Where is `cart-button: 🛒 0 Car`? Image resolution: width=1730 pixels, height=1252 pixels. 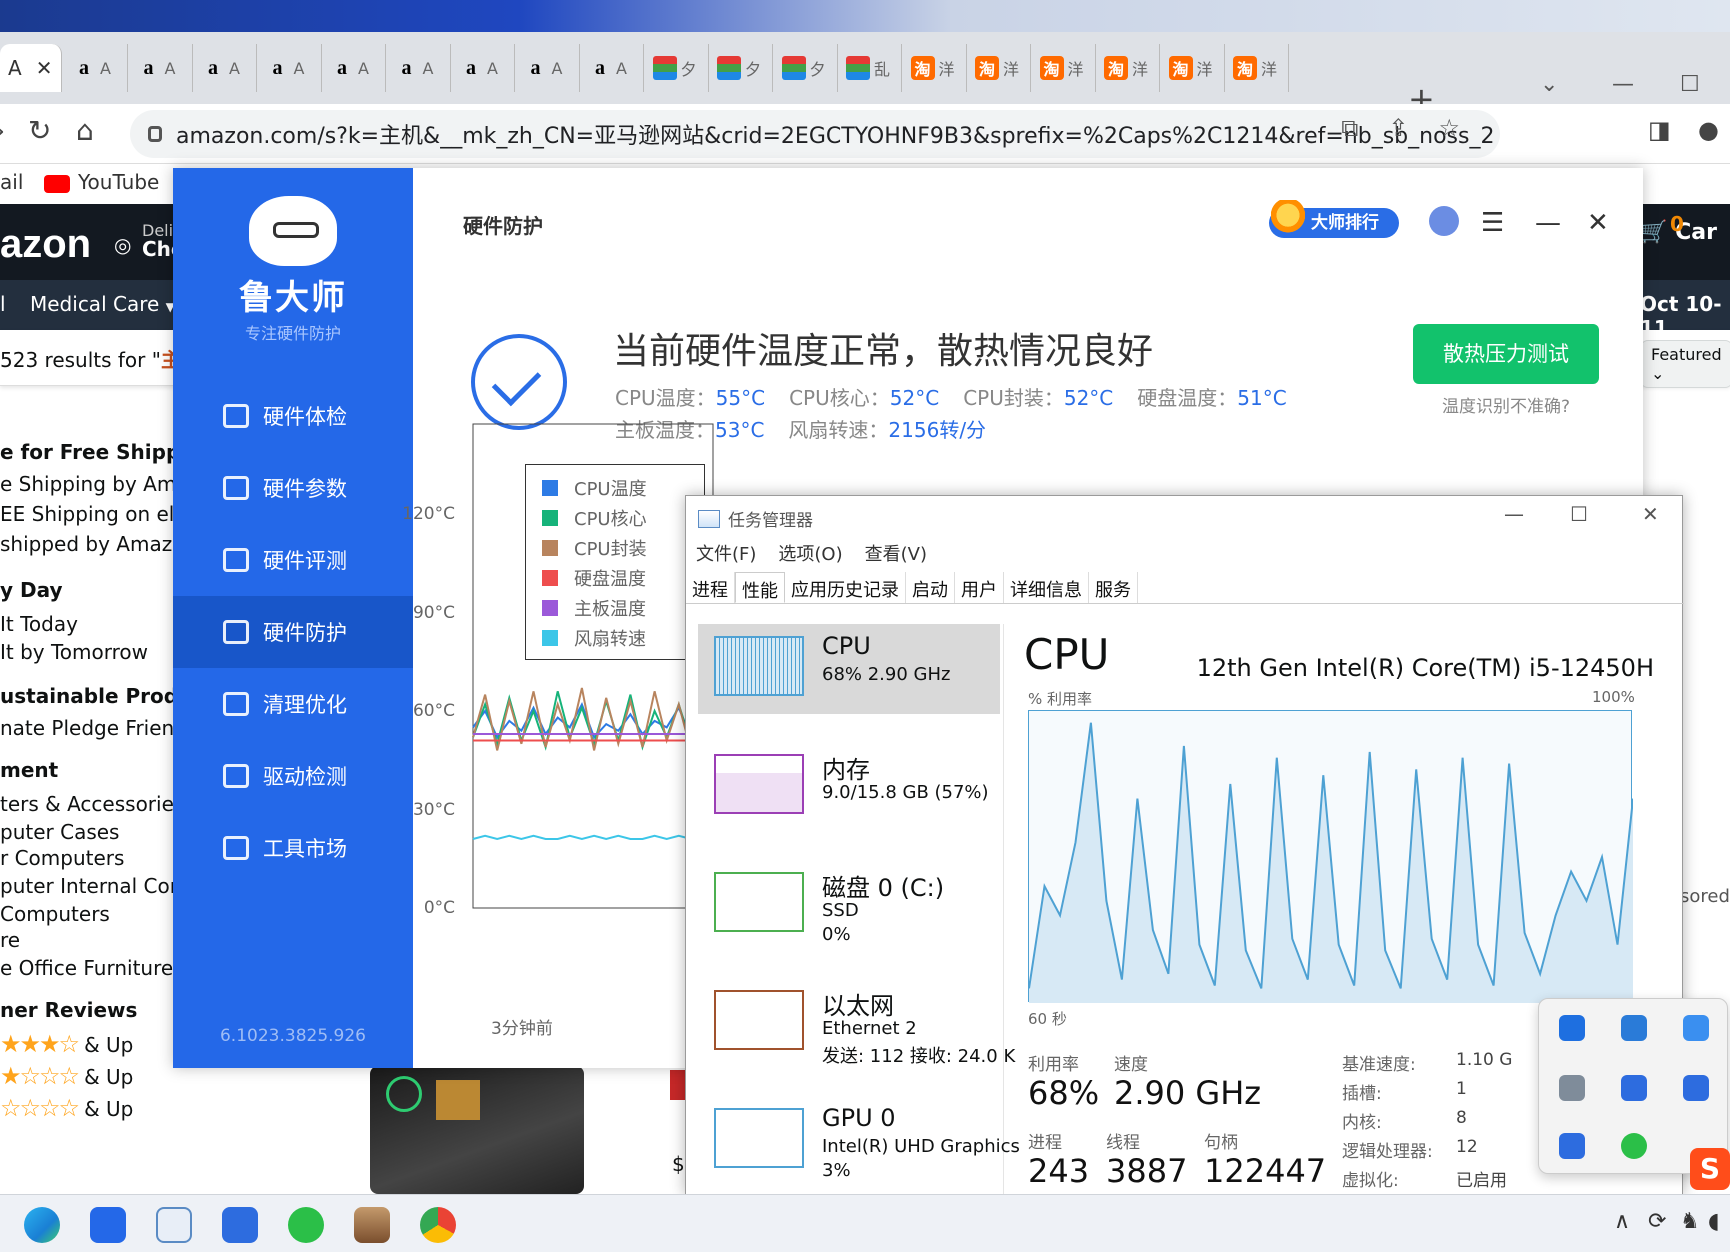
cart-button: 🛒 0 Car is located at coordinates (1678, 228).